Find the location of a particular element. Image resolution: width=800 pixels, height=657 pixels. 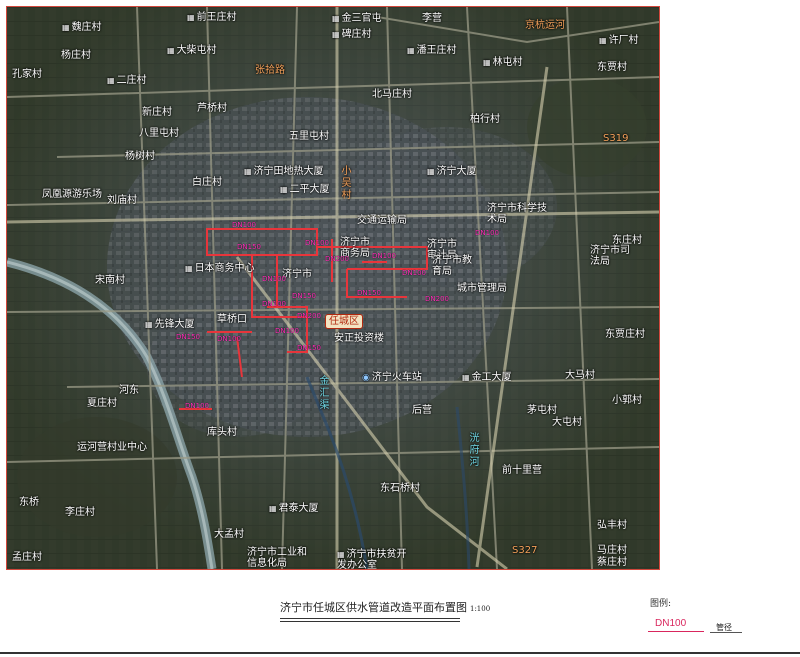

river-label: 洸府河 is located at coordinates (472, 450).